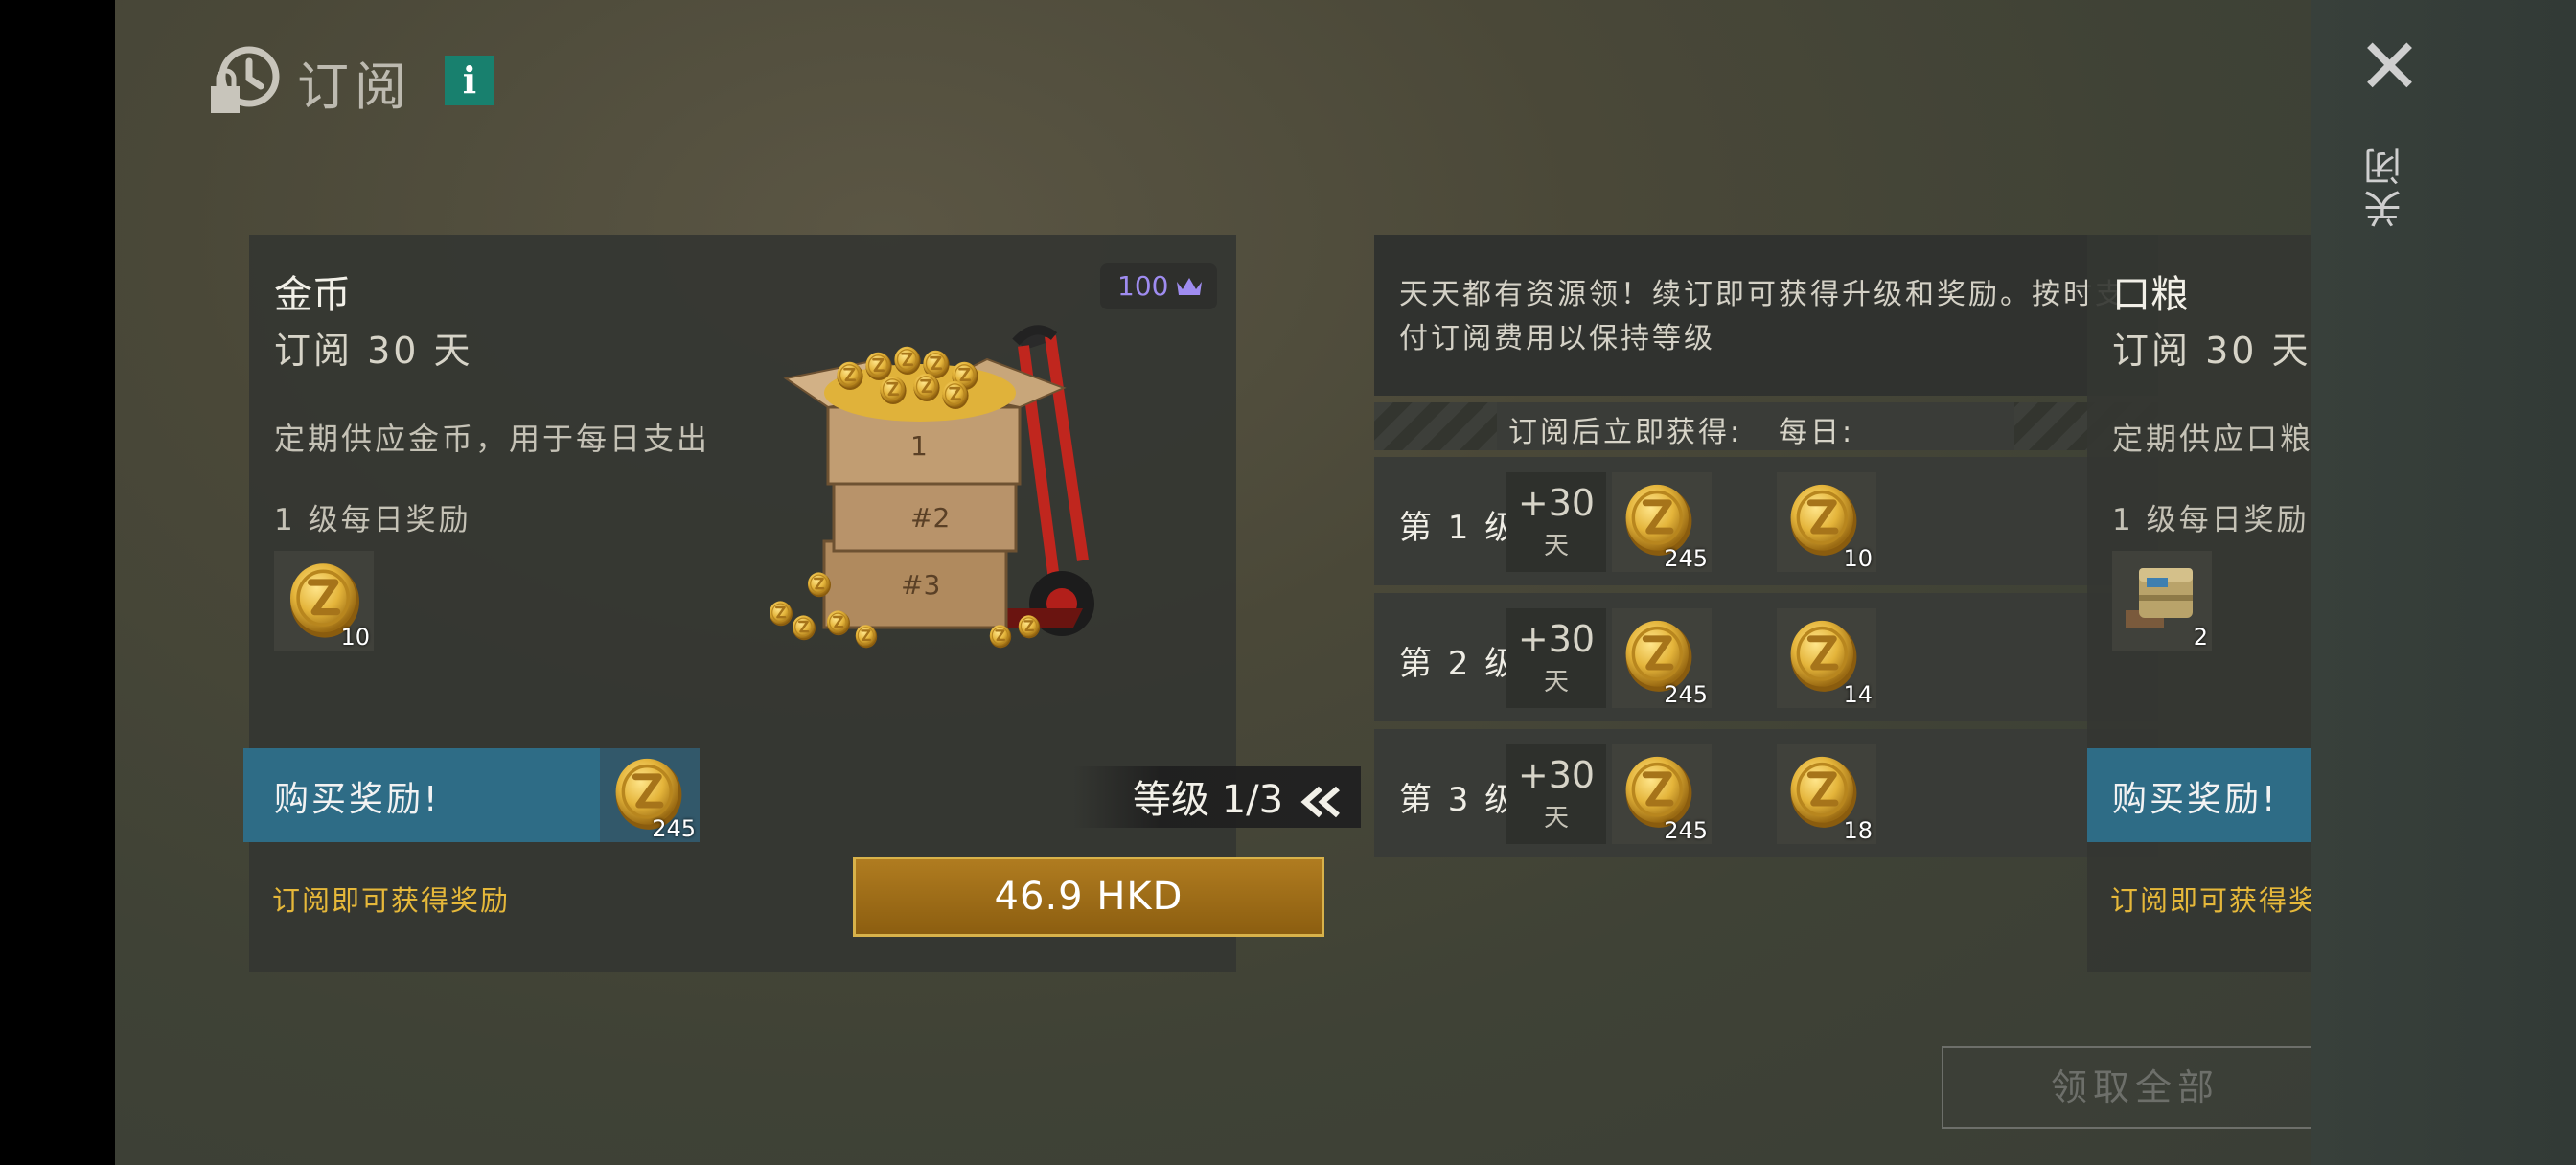 The image size is (2576, 1165). Describe the element at coordinates (1460, 528) in the screenshot. I see `tier-label: 第 1 级` at that location.